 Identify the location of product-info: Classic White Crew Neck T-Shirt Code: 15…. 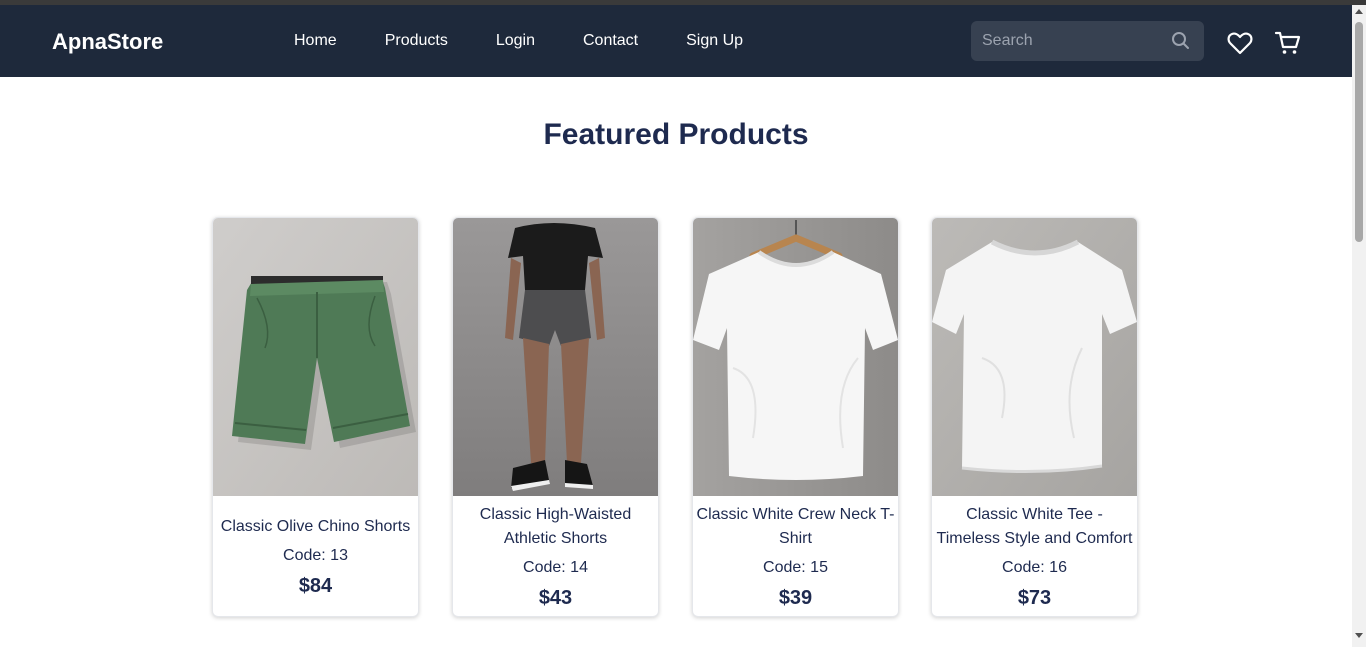
(795, 556).